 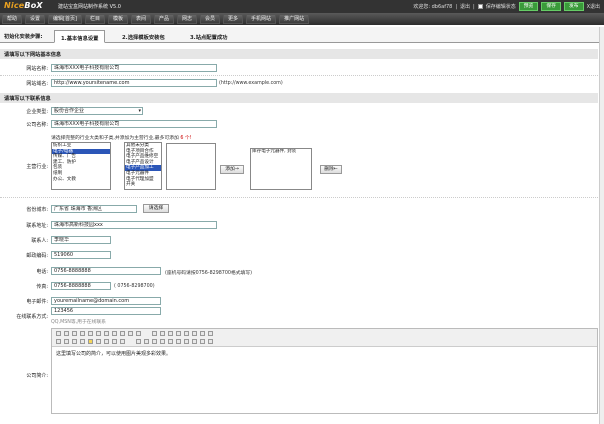 I want to click on ordered-list-icon, so click(x=98, y=333).